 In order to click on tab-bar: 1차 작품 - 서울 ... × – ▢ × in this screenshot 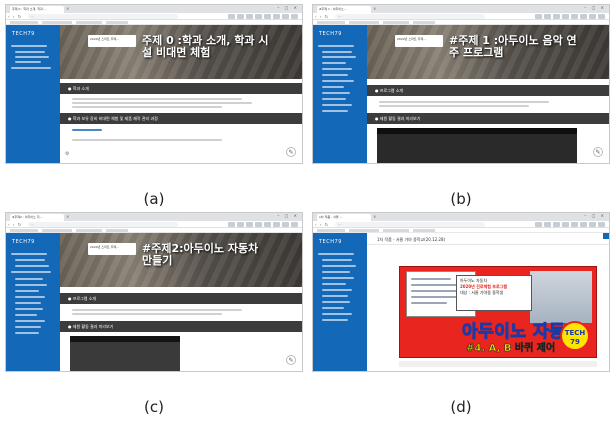, I will do `click(461, 217)`.